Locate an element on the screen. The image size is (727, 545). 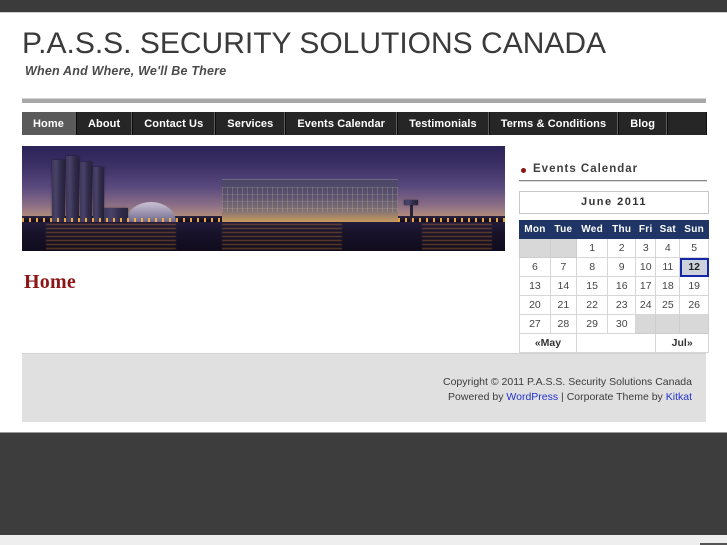
widget-title-events-calendar: Events Calendar is located at coordinates (616, 169).